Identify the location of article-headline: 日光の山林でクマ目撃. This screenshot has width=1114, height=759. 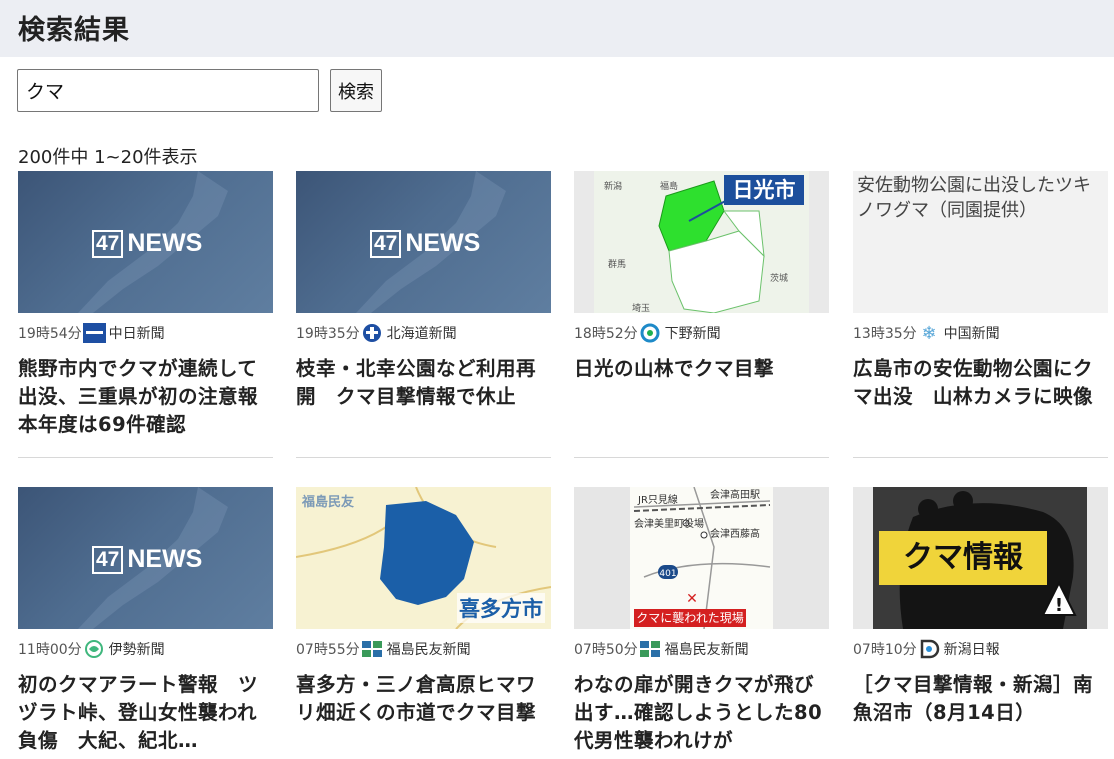
(701, 369).